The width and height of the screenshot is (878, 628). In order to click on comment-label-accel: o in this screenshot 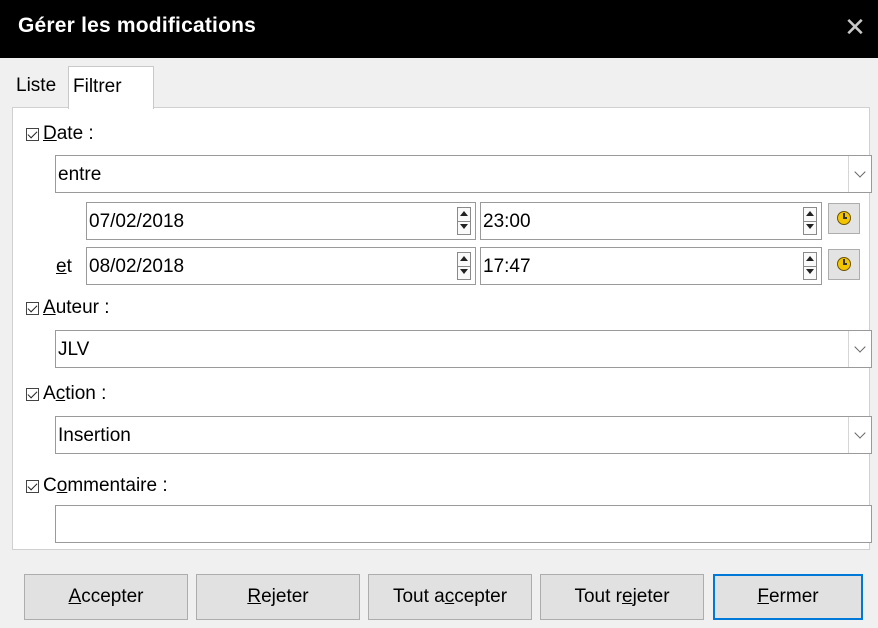, I will do `click(62, 485)`.